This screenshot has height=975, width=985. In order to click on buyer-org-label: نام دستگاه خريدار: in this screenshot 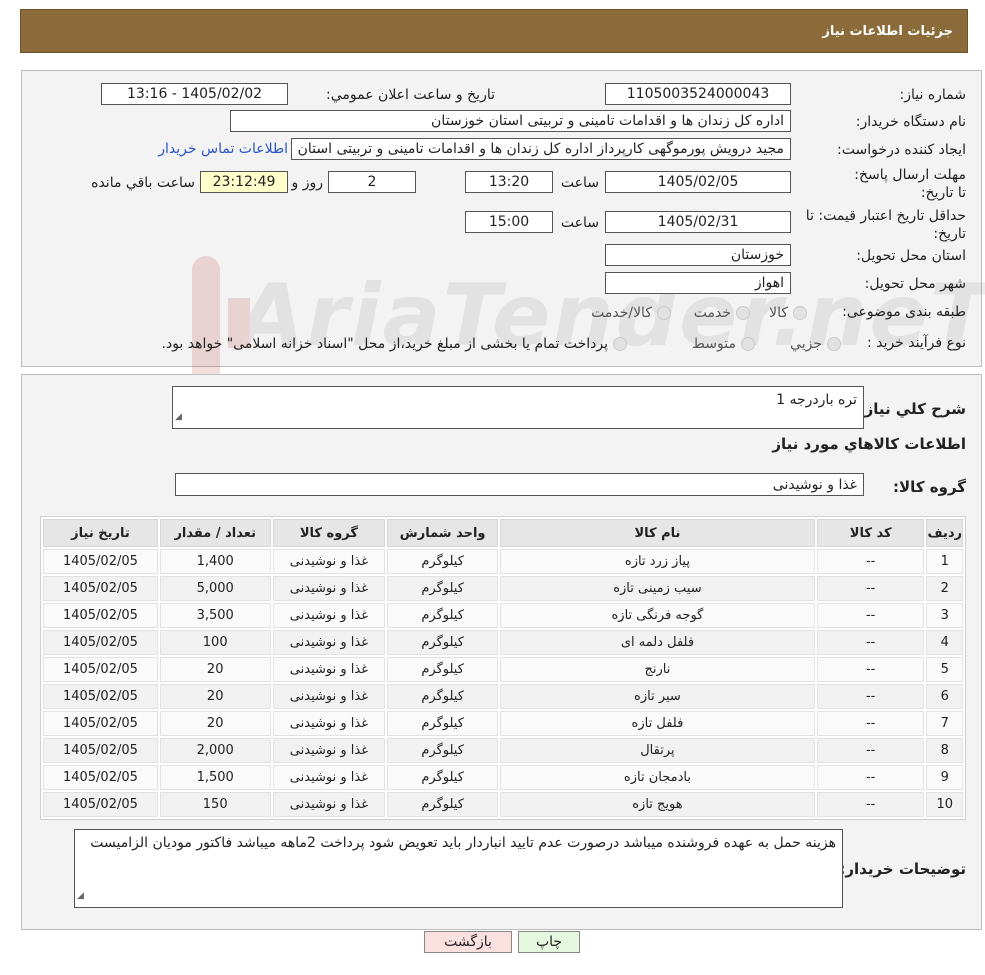, I will do `click(910, 122)`.